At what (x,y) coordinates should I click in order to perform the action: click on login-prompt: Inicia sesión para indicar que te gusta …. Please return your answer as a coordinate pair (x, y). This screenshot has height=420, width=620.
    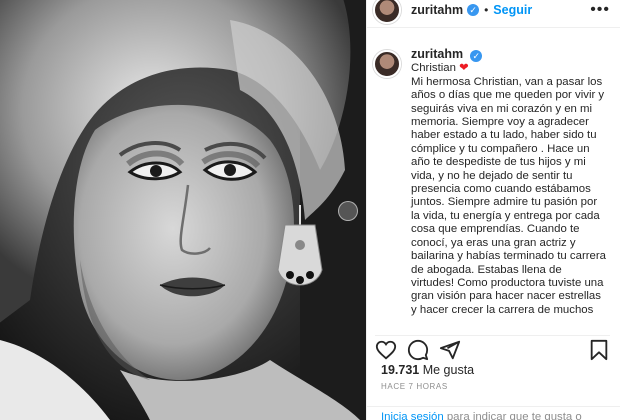
    Looking at the image, I should click on (493, 413).